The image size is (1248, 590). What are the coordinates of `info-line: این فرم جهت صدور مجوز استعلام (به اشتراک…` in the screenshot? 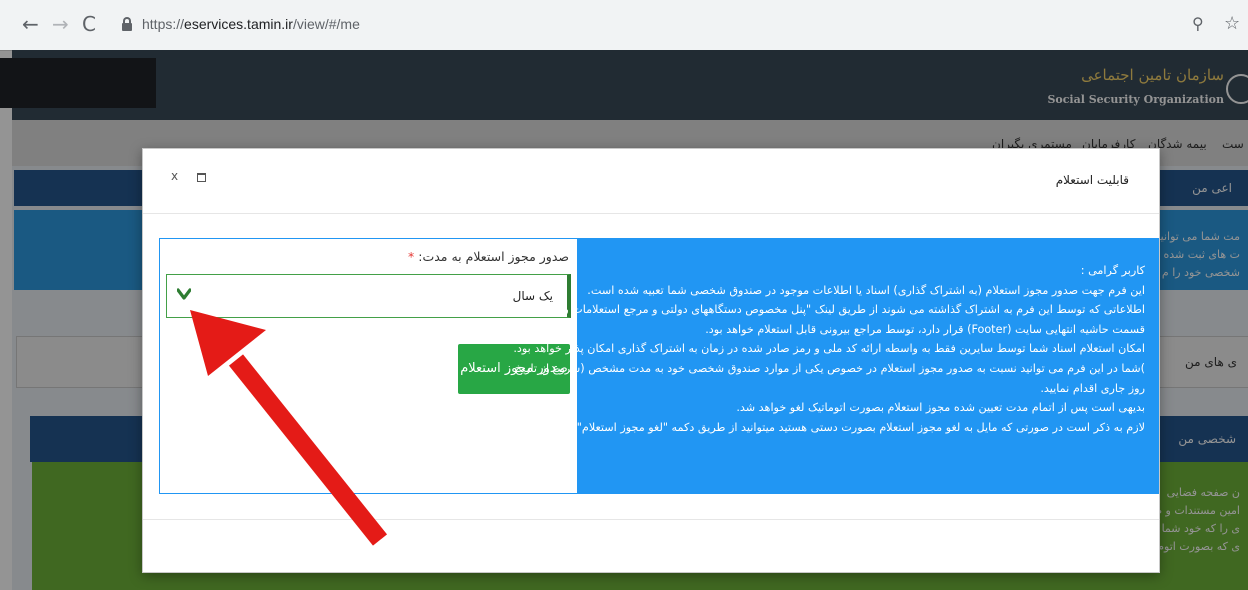 It's located at (866, 290).